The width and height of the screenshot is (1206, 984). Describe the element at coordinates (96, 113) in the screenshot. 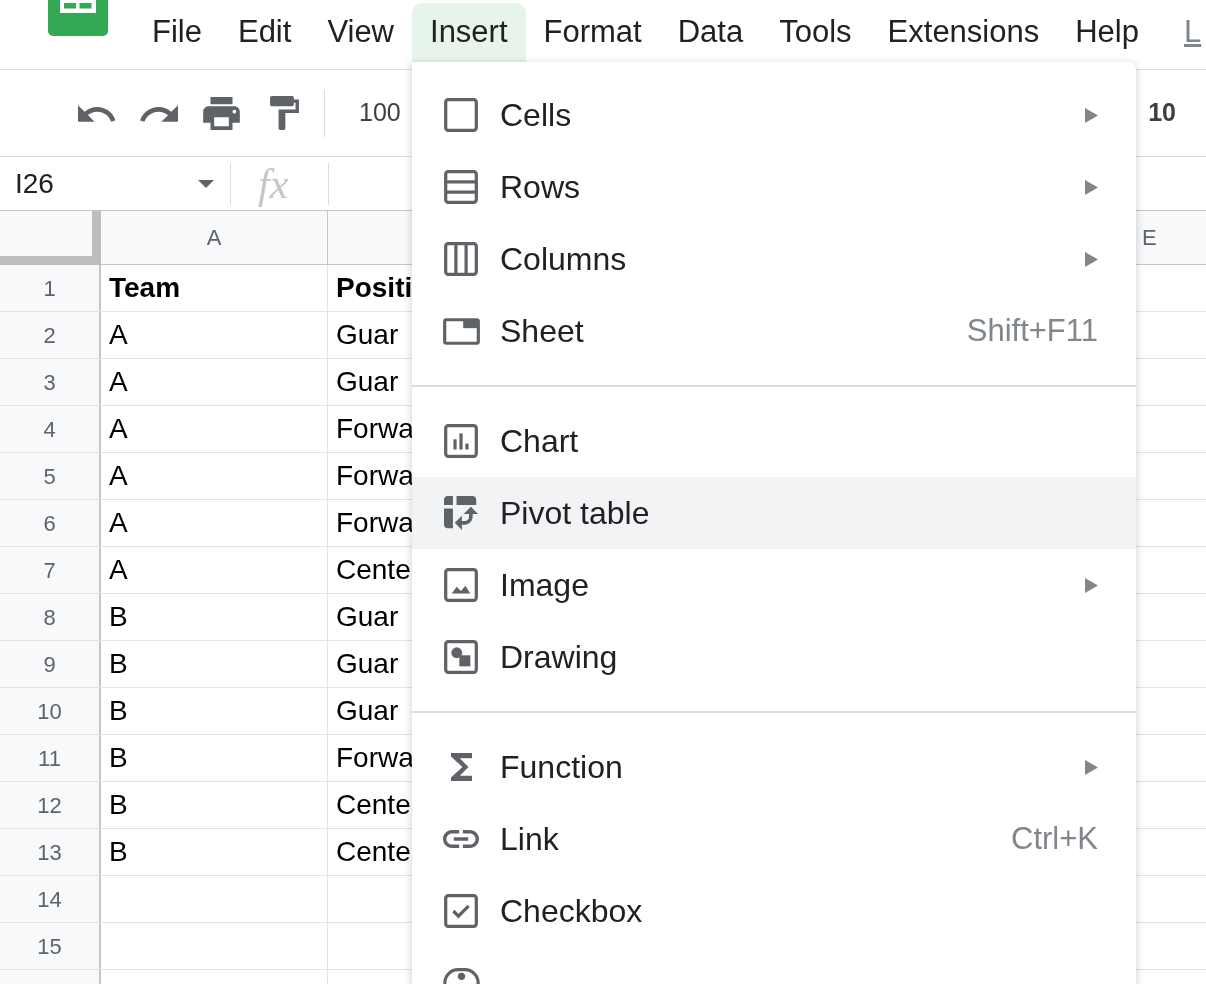

I see `undo-icon` at that location.